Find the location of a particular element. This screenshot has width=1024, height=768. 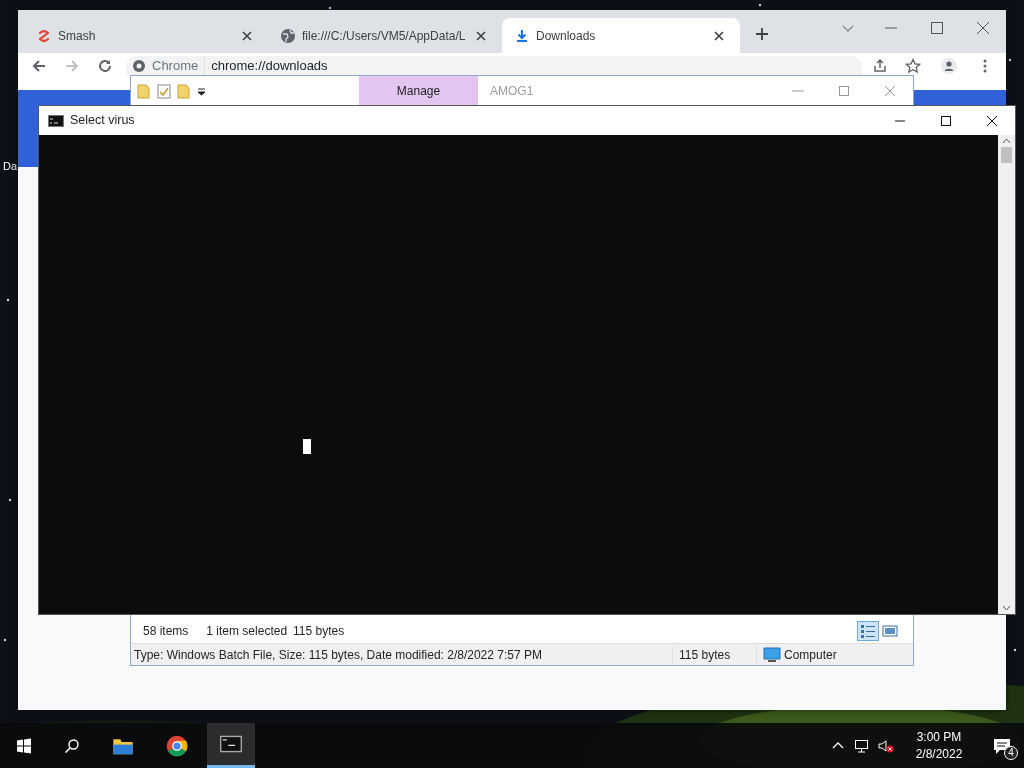

properties-icon is located at coordinates (164, 90).